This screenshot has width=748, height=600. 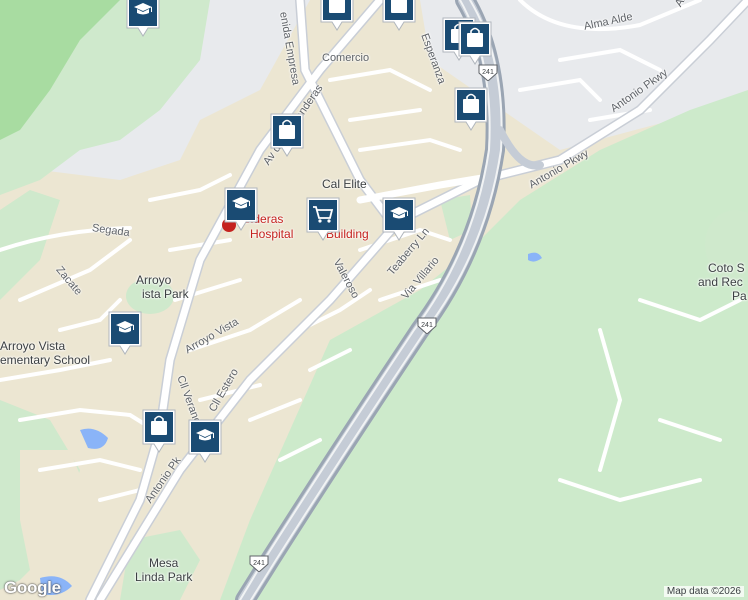 I want to click on place-label-coto-line3: Pa, so click(x=739, y=296).